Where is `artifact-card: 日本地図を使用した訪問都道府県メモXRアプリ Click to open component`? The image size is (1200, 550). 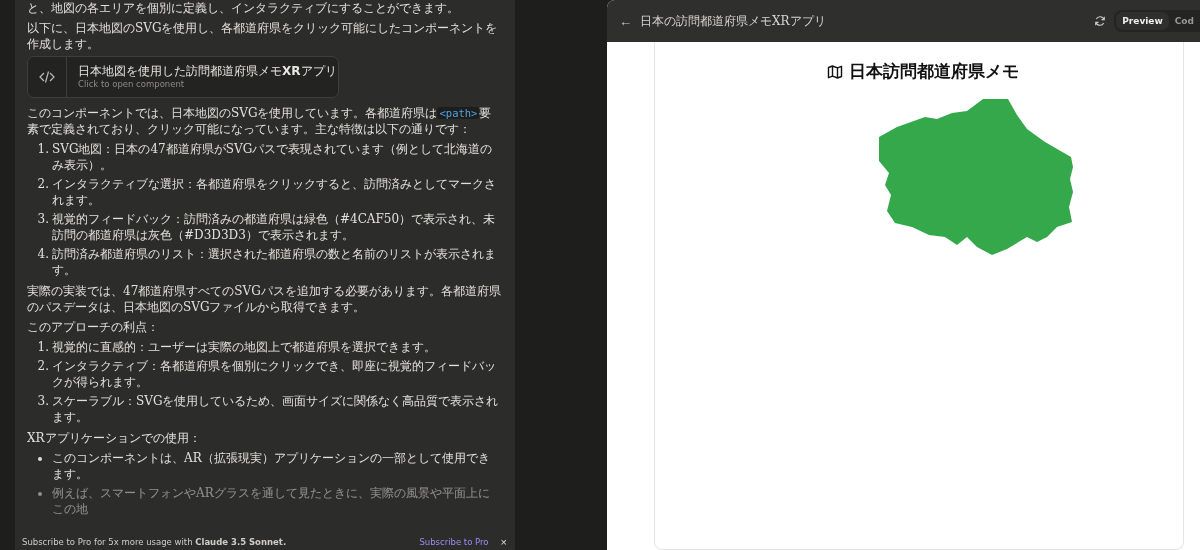 artifact-card: 日本地図を使用した訪問都道府県メモXRアプリ Click to open component is located at coordinates (183, 77).